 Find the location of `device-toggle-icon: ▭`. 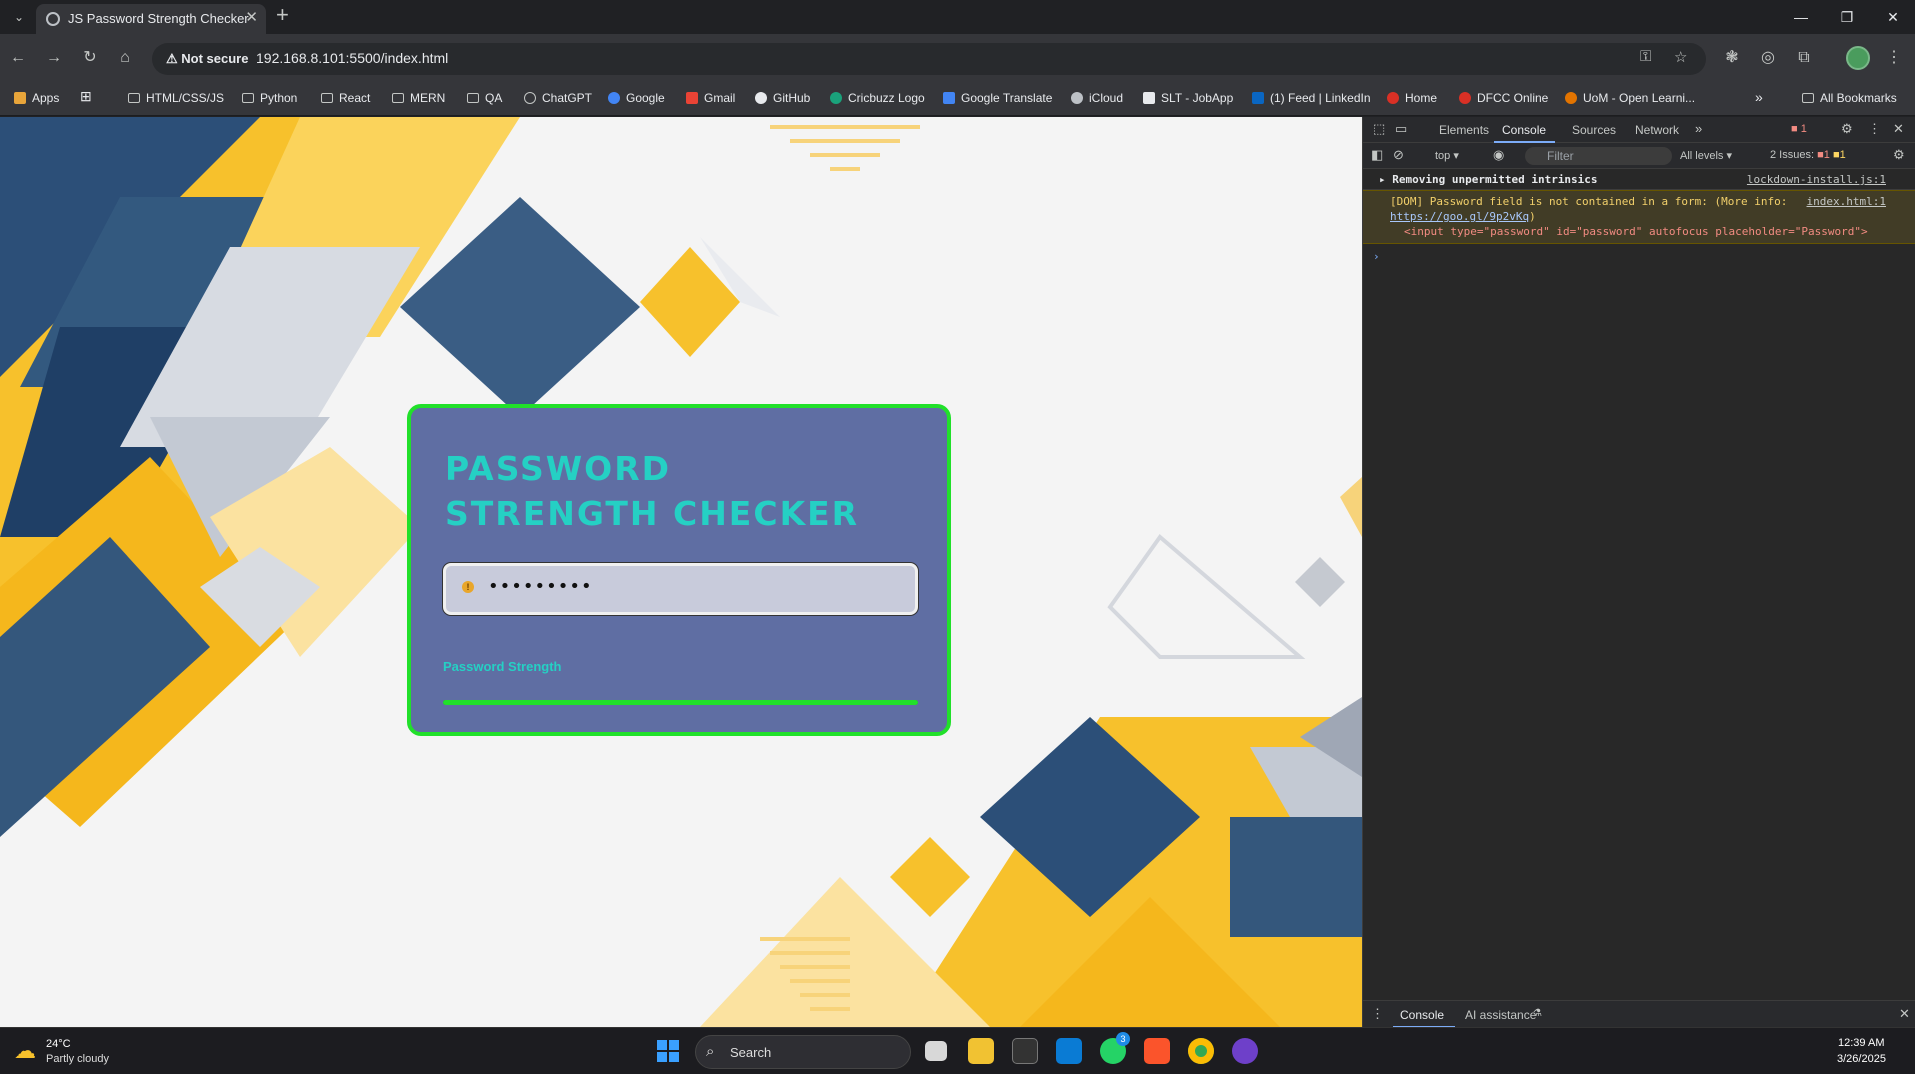

device-toggle-icon: ▭ is located at coordinates (1401, 129).